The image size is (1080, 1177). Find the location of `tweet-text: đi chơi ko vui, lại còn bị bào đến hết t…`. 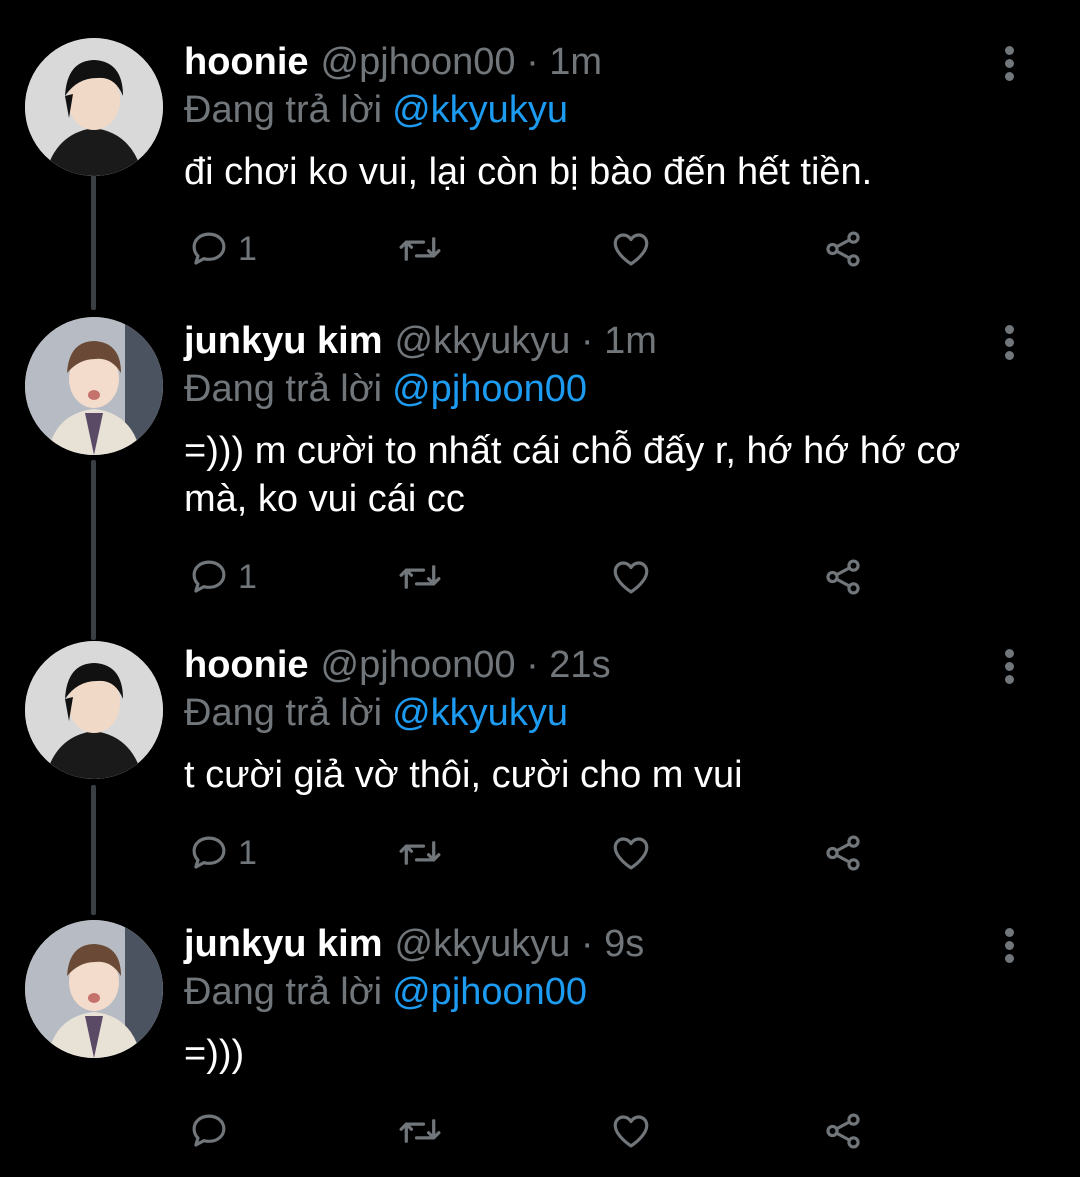

tweet-text: đi chơi ko vui, lại còn bị bào đến hết t… is located at coordinates (528, 172).